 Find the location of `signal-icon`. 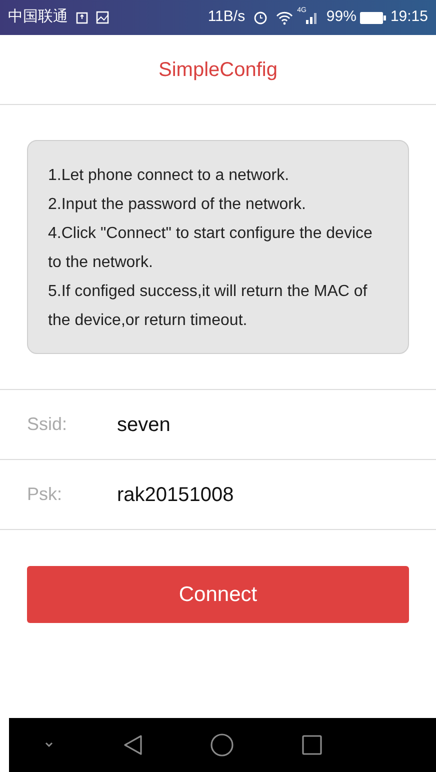

signal-icon is located at coordinates (312, 18).